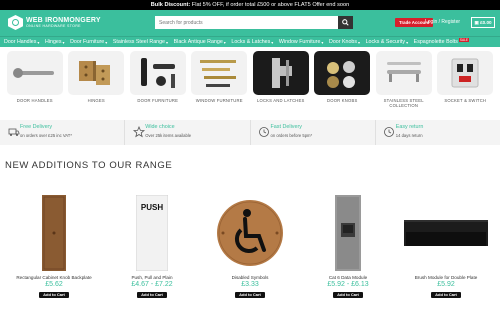 The image size is (500, 311). What do you see at coordinates (89, 165) in the screenshot?
I see `section-title: NEW ADDITIONS TO OUR RANGE` at bounding box center [89, 165].